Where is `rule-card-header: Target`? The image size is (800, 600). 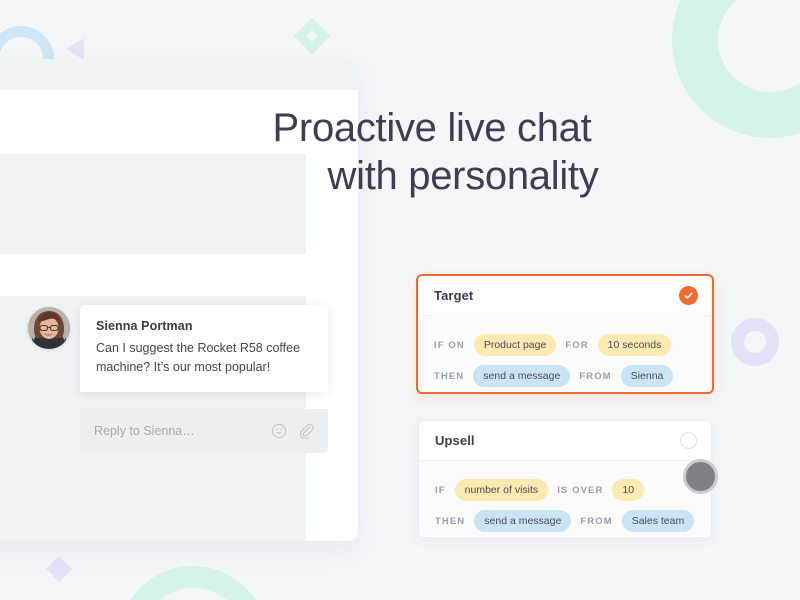 rule-card-header: Target is located at coordinates (565, 296).